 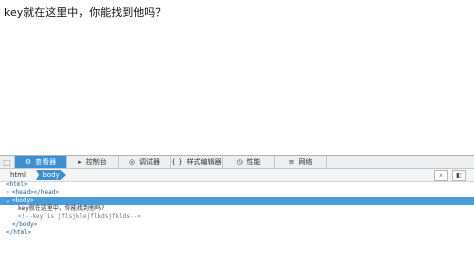 I want to click on node-text: key就在这里中，你能找到他吗?, so click(x=237, y=209).